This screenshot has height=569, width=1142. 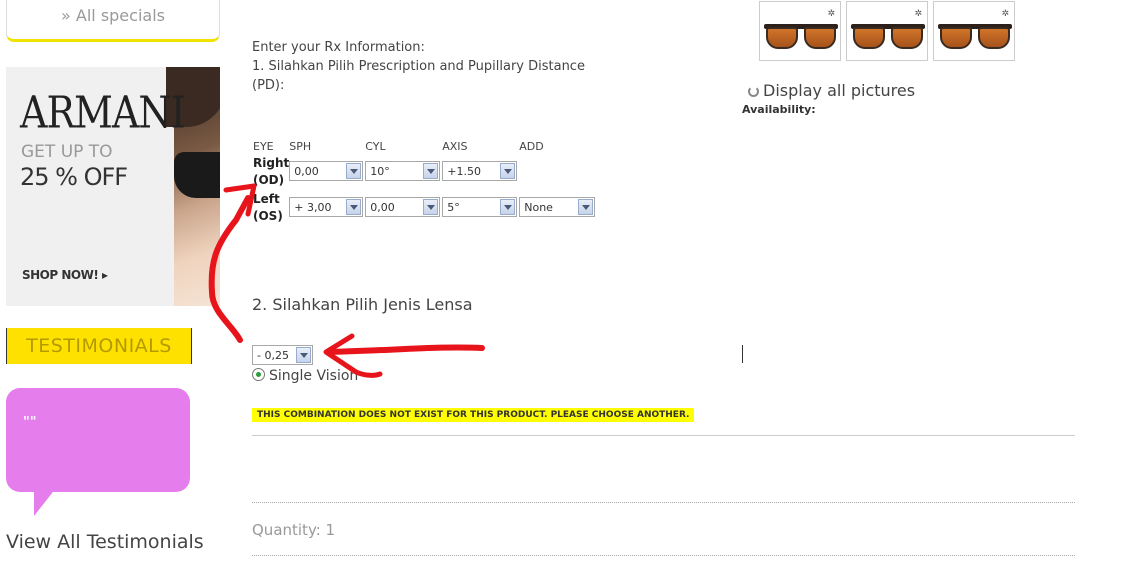 What do you see at coordinates (346, 280) in the screenshot?
I see `annotation-arrows` at bounding box center [346, 280].